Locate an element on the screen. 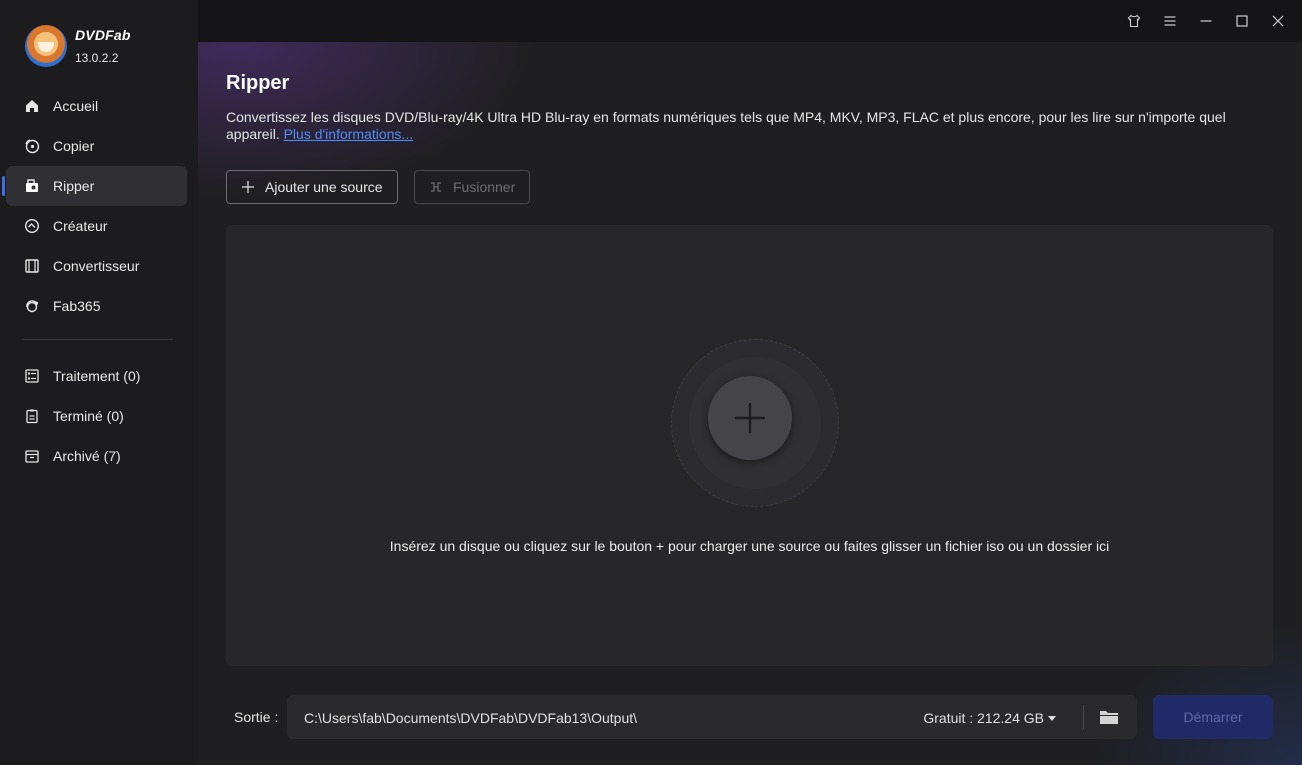 The height and width of the screenshot is (765, 1302). output-separator is located at coordinates (1083, 717).